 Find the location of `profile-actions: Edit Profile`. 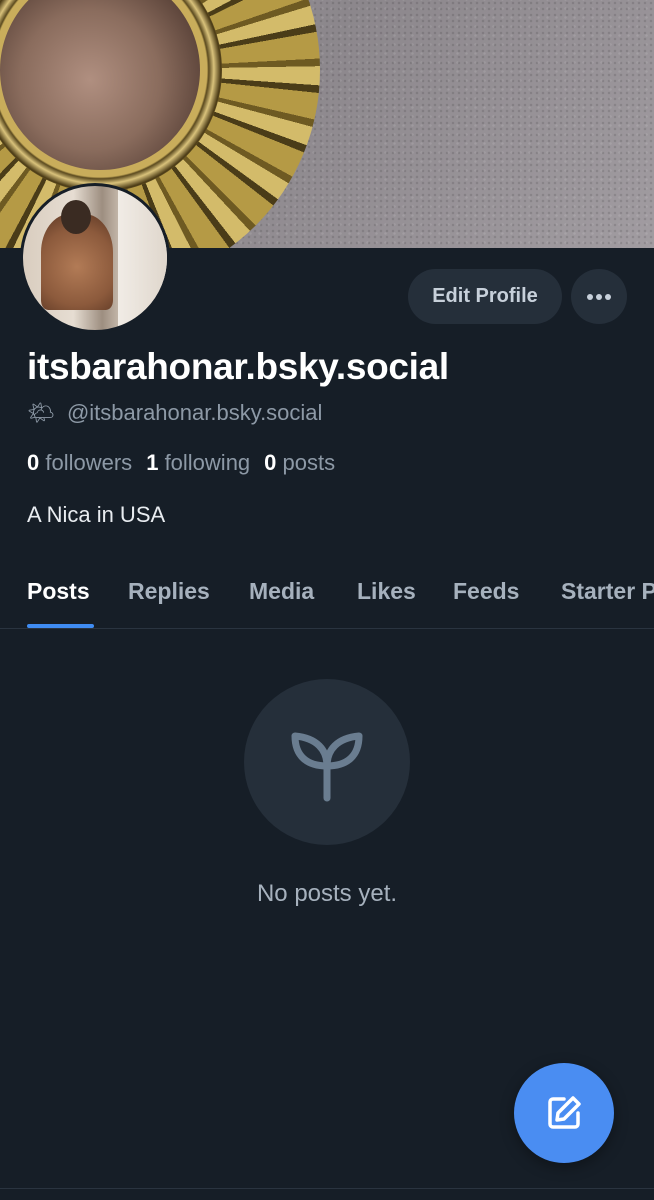

profile-actions: Edit Profile is located at coordinates (517, 296).